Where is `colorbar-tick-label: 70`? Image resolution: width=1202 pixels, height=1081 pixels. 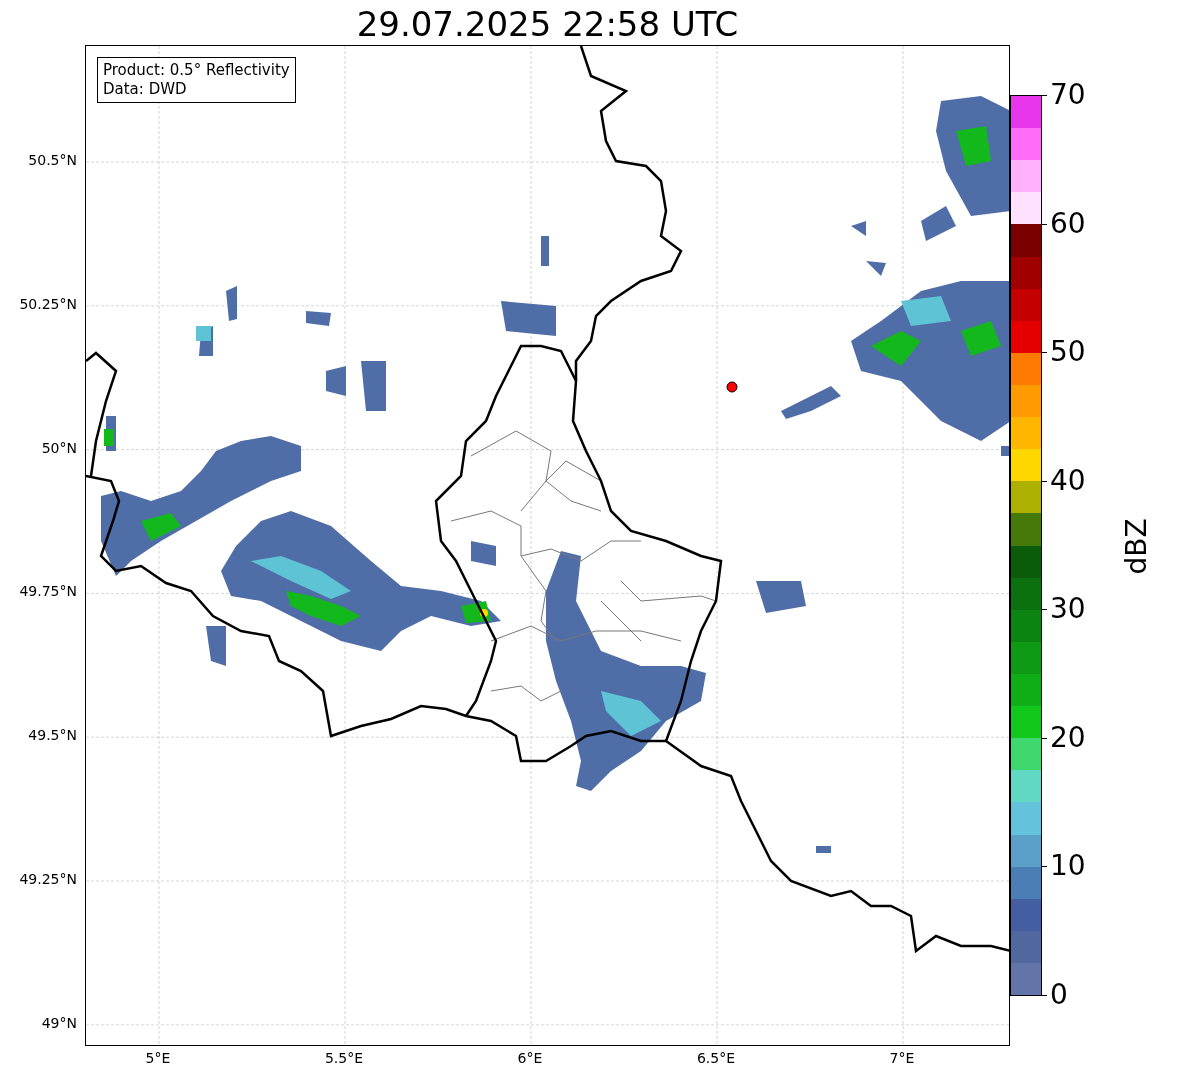
colorbar-tick-label: 70 is located at coordinates (1068, 95).